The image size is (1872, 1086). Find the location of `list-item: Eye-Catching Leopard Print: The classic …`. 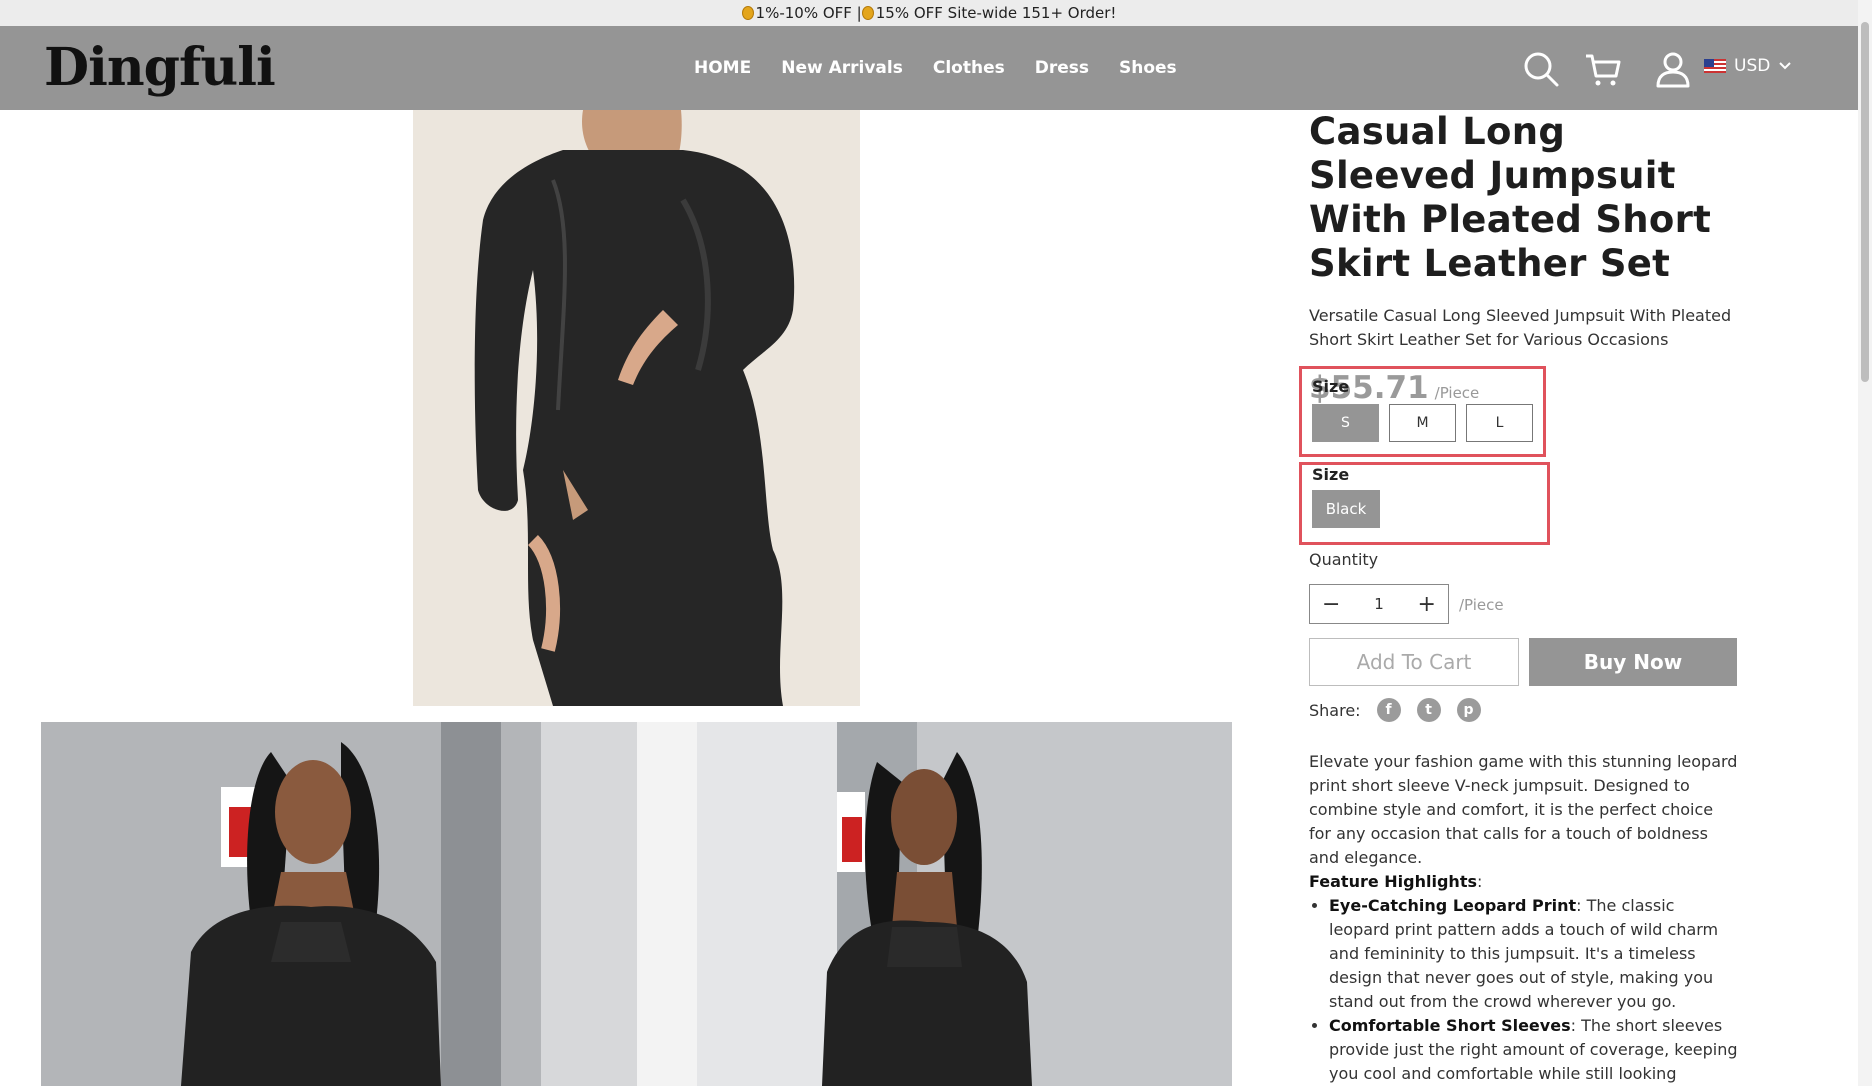

list-item: Eye-Catching Leopard Print: The classic … is located at coordinates (1534, 954).